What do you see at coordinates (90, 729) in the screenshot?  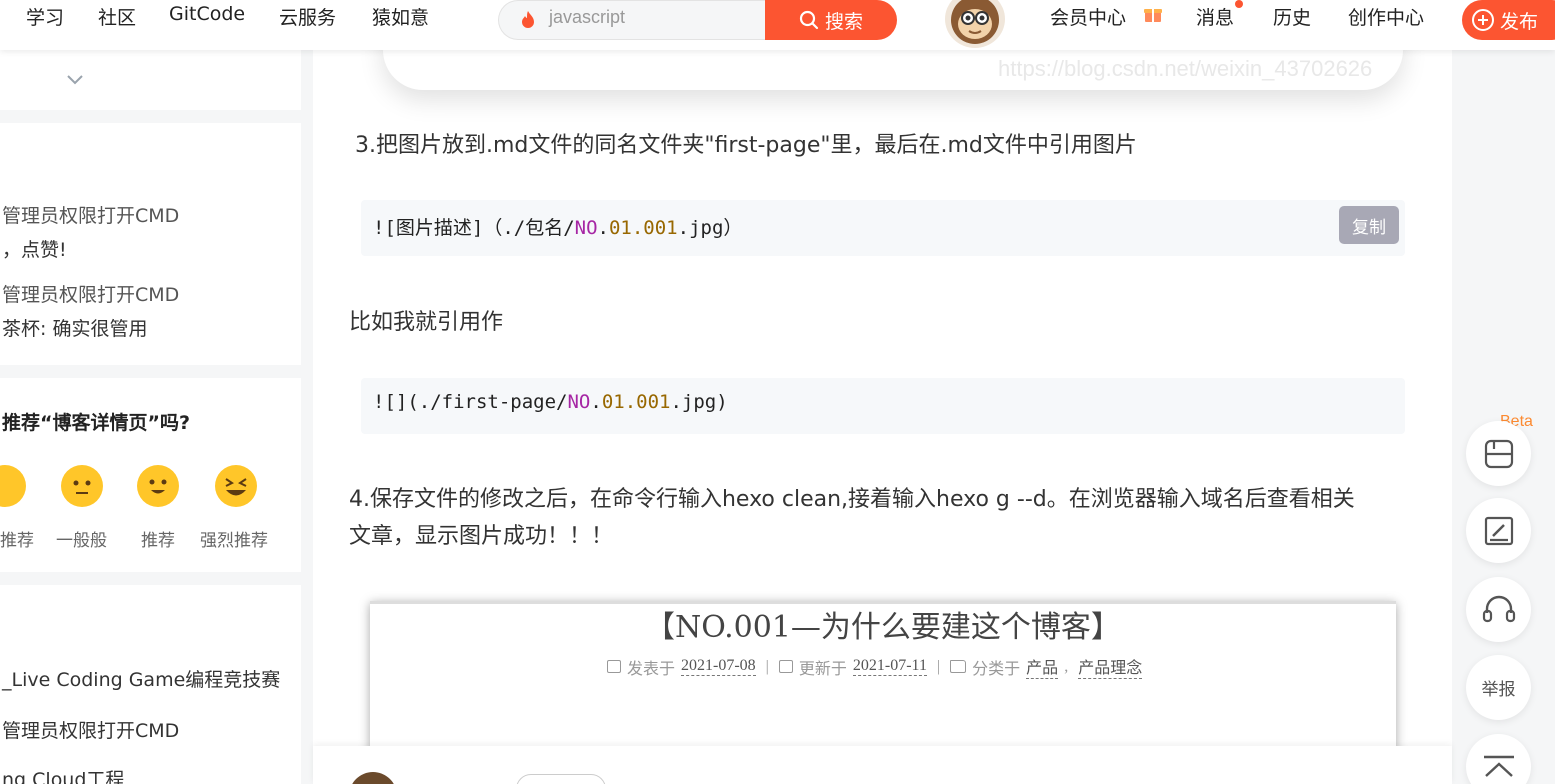 I see `recent-post-link: 管理员权限打开CMD` at bounding box center [90, 729].